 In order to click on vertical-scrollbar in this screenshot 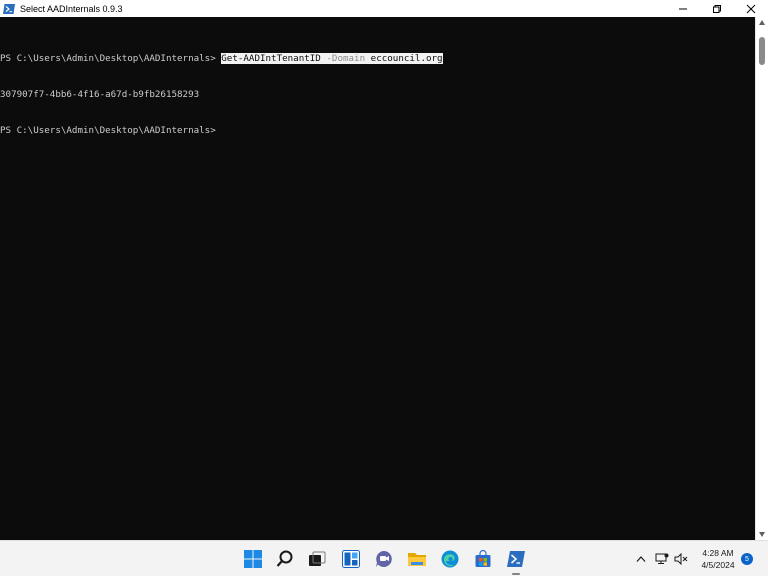, I will do `click(761, 278)`.